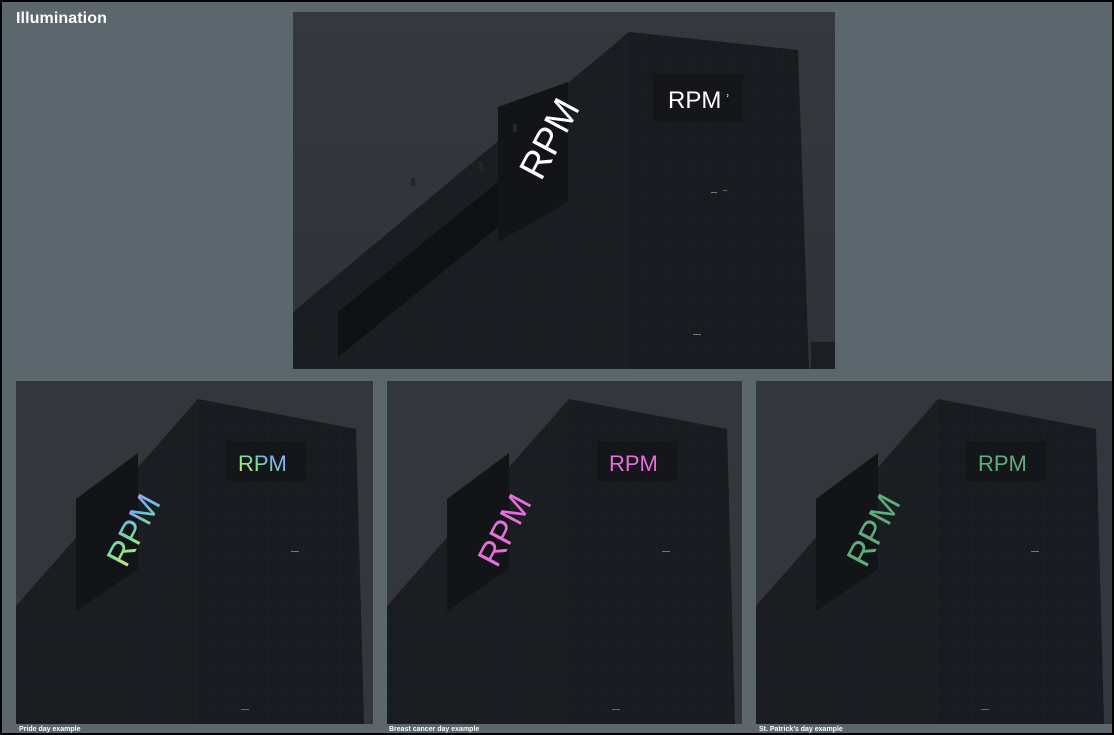 The width and height of the screenshot is (1114, 735). I want to click on st-patricks-building-illustration: RPM RPM, so click(934, 552).